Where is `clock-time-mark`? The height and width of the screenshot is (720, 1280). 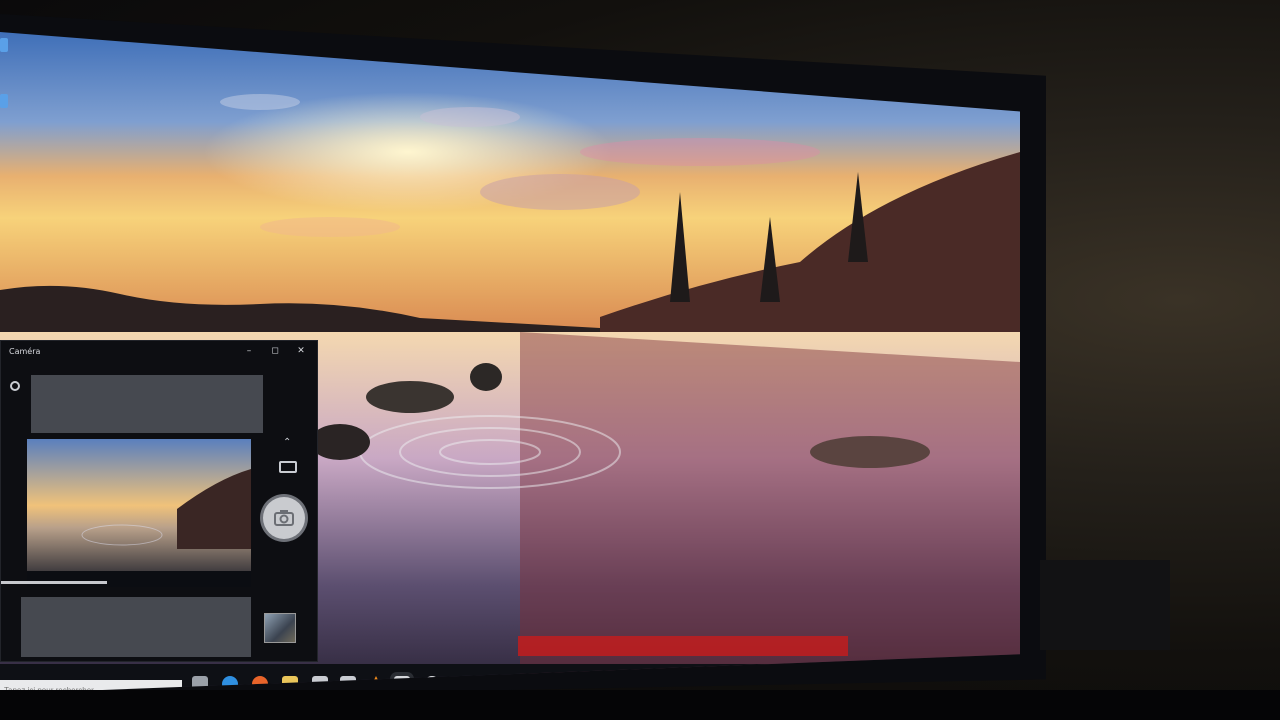
clock-time-mark is located at coordinates (978, 671).